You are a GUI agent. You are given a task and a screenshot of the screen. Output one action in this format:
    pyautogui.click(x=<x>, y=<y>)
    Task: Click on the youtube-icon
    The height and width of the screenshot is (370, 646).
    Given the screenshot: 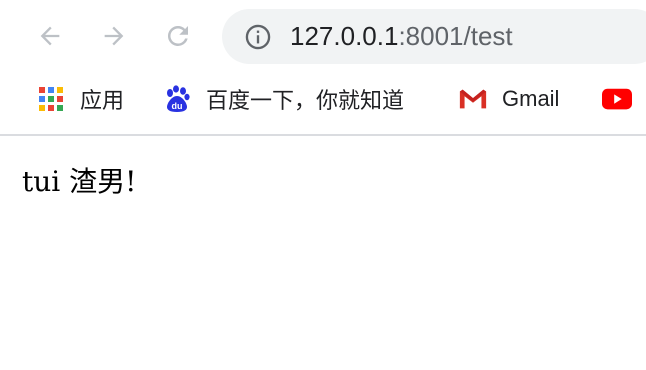 What is the action you would take?
    pyautogui.click(x=617, y=99)
    